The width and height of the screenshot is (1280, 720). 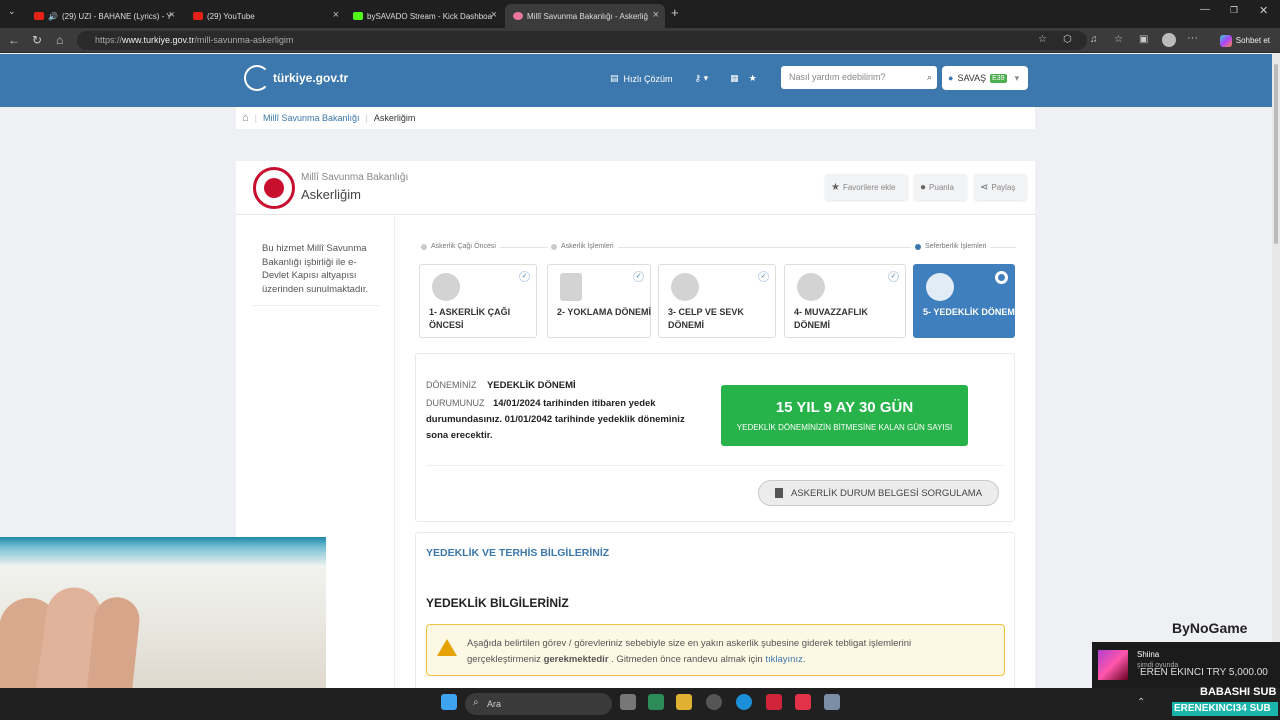 What do you see at coordinates (715, 465) in the screenshot?
I see `status-divider` at bounding box center [715, 465].